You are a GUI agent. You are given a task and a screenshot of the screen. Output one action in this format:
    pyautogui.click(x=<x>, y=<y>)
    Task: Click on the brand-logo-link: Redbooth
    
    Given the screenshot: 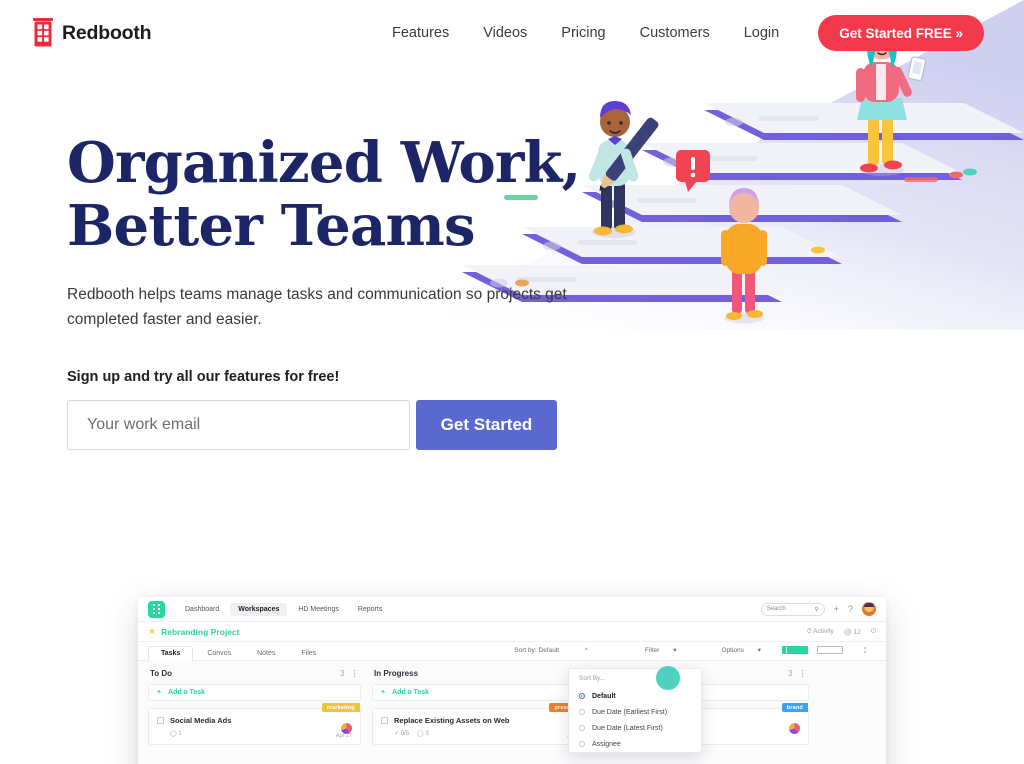 What is the action you would take?
    pyautogui.click(x=92, y=33)
    